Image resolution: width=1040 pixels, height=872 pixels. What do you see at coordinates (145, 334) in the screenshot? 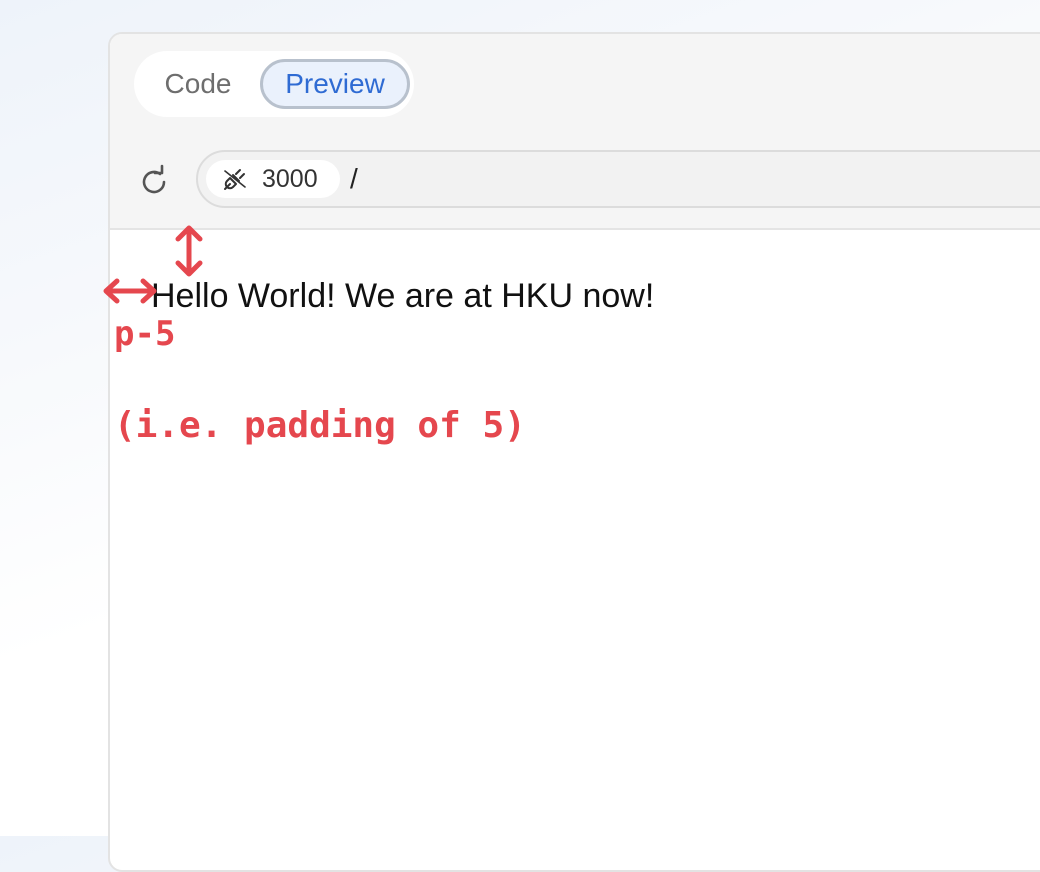
I see `annotation-class-label: p-5` at bounding box center [145, 334].